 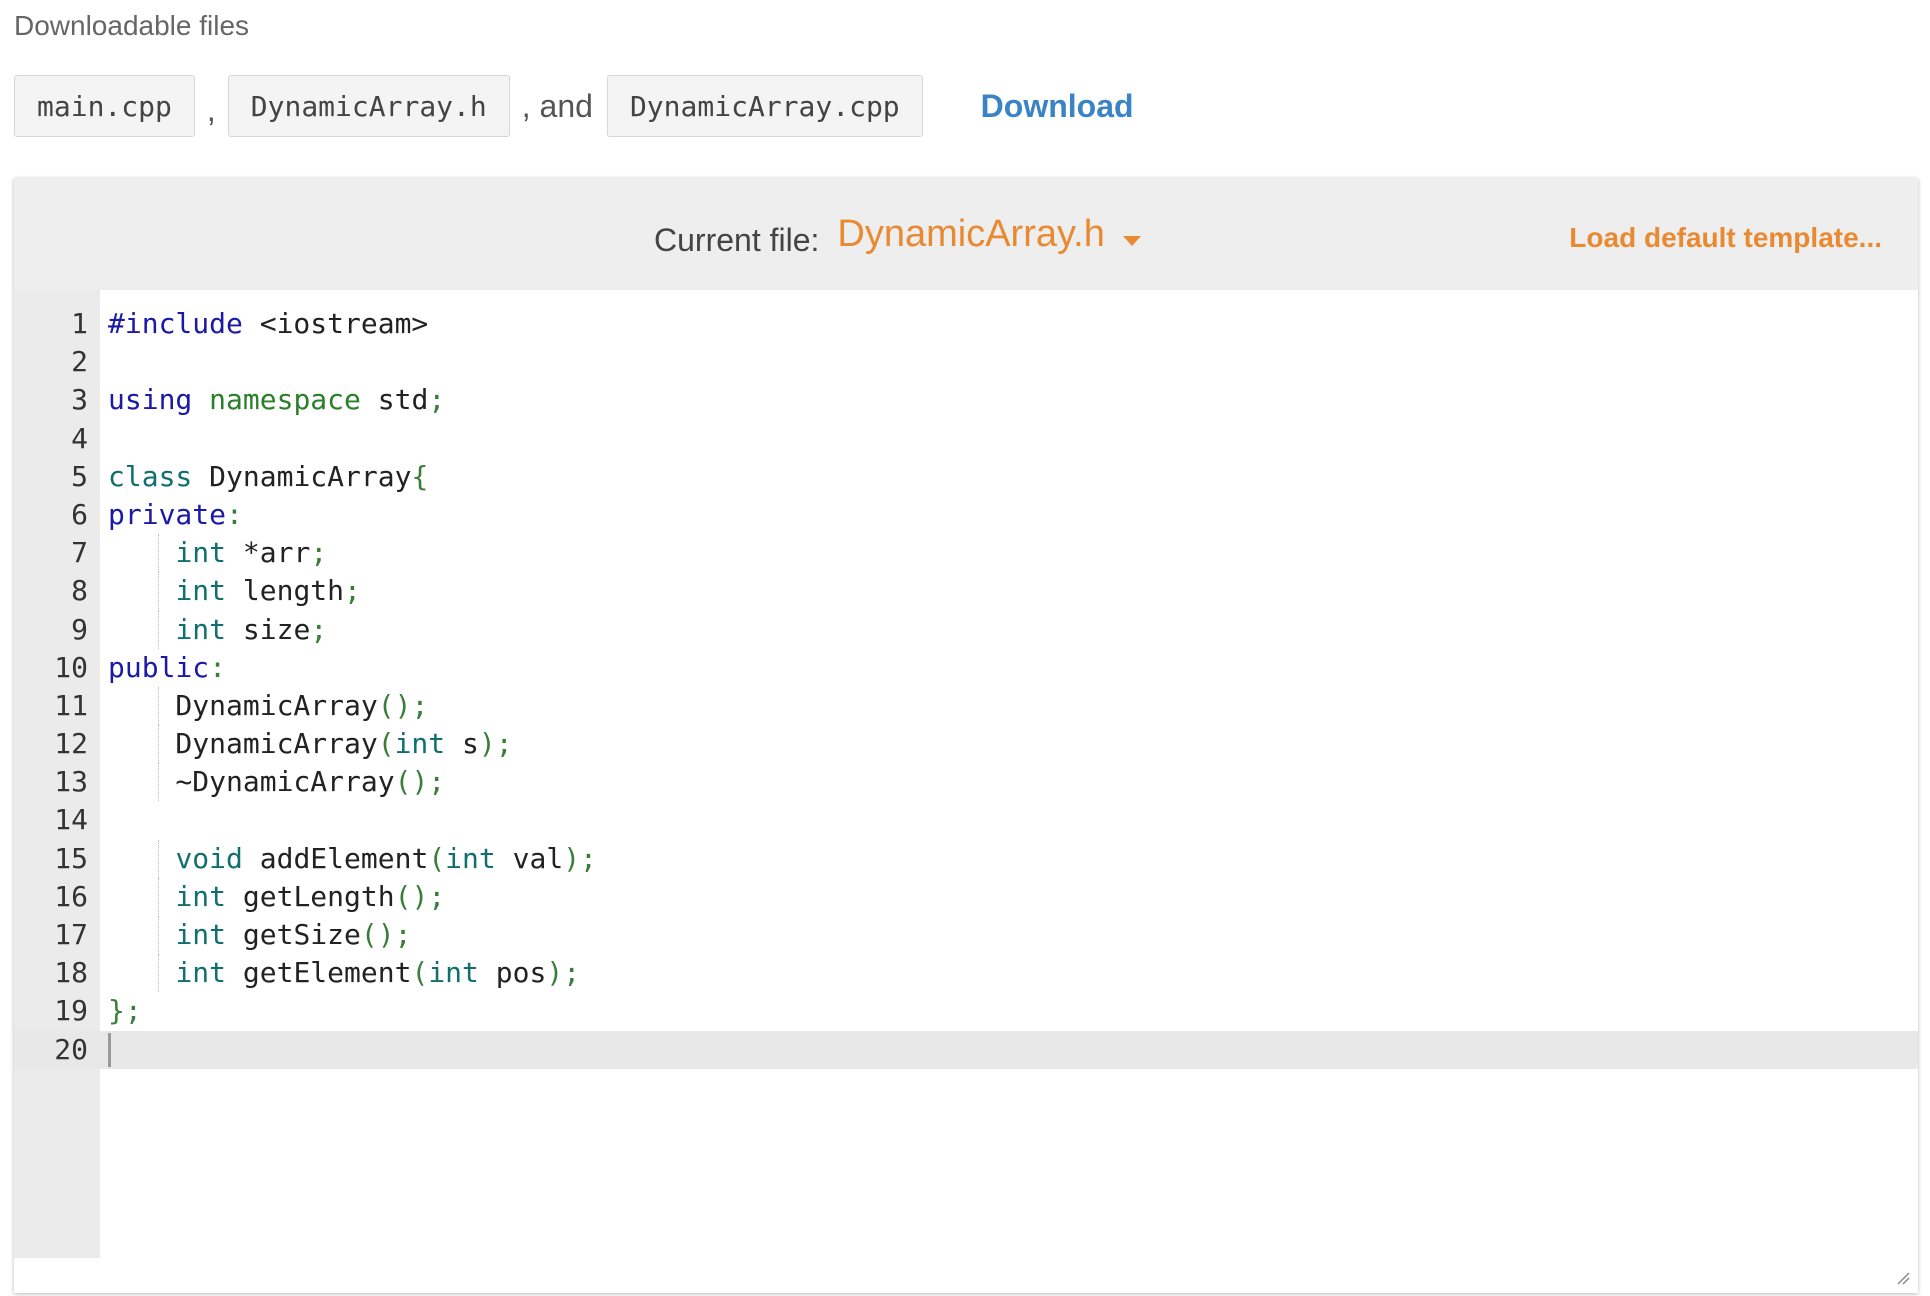 I want to click on code-line: 8 int length;, so click(x=966, y=591).